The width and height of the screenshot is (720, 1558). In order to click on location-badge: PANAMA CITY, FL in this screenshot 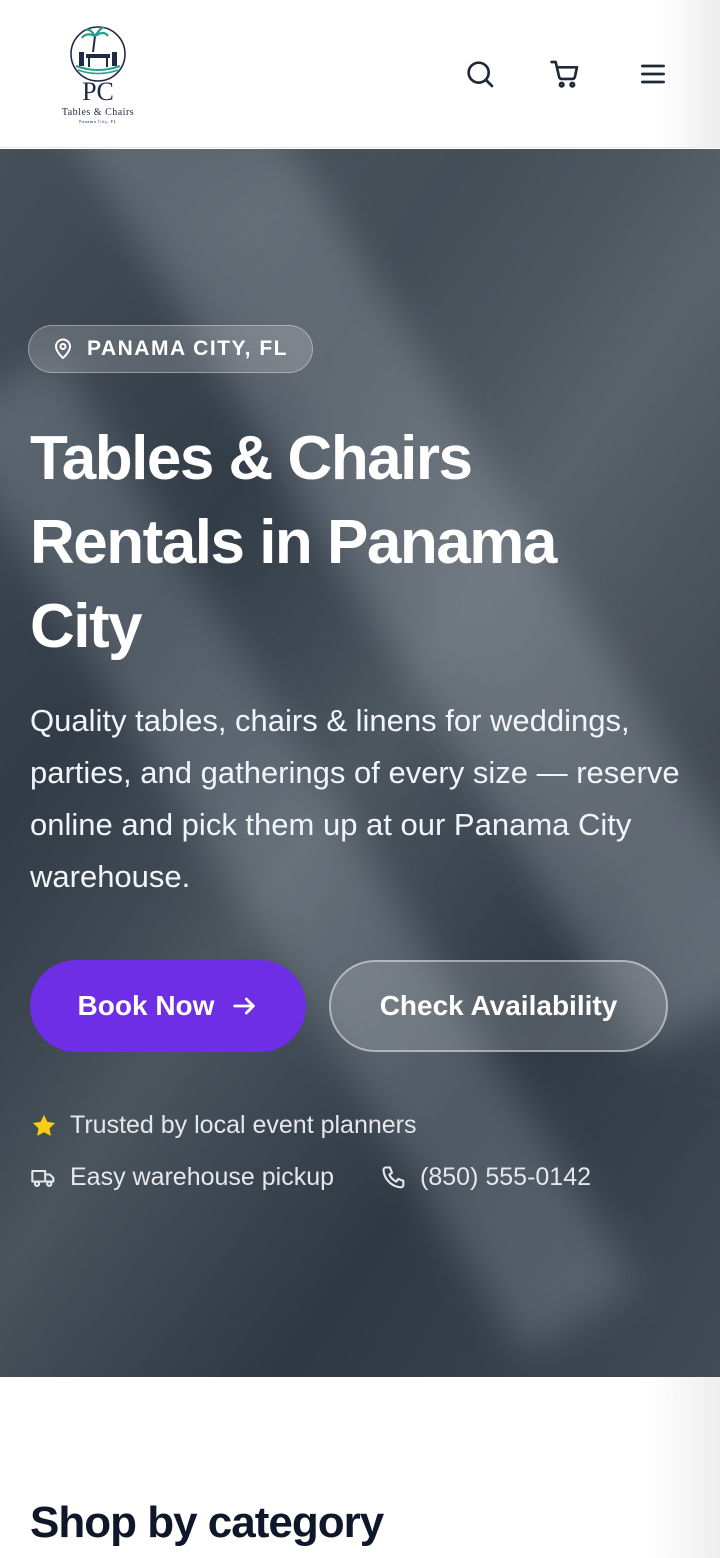, I will do `click(170, 349)`.